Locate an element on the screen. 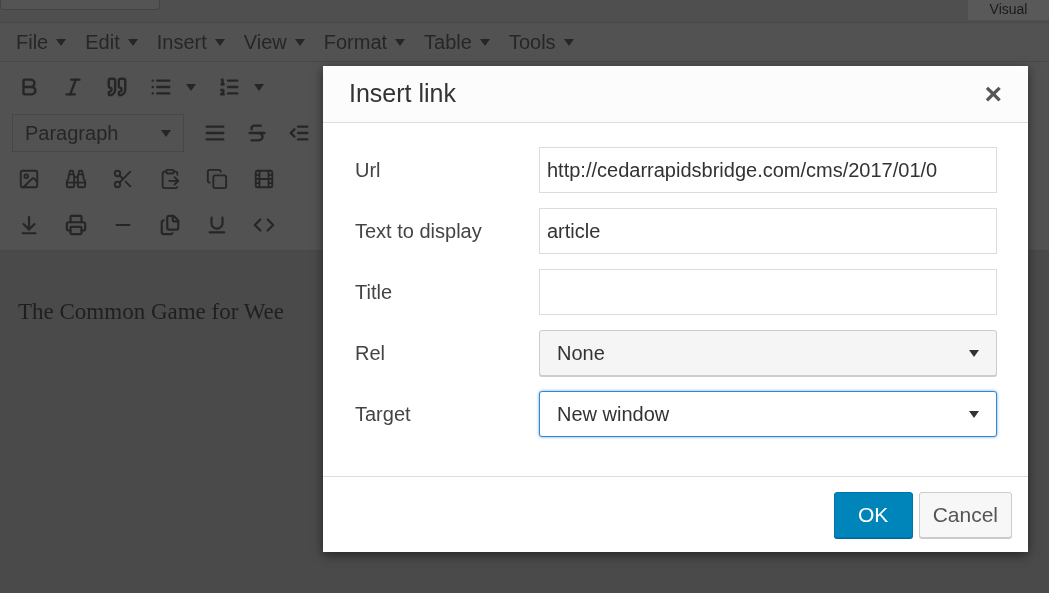 The image size is (1049, 593). strikethrough-icon is located at coordinates (257, 133).